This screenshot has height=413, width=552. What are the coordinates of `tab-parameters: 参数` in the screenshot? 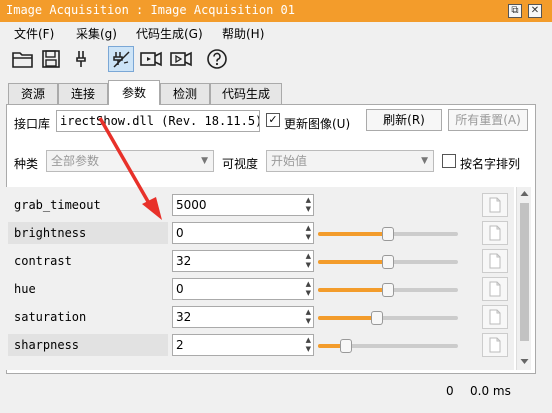 It's located at (134, 92).